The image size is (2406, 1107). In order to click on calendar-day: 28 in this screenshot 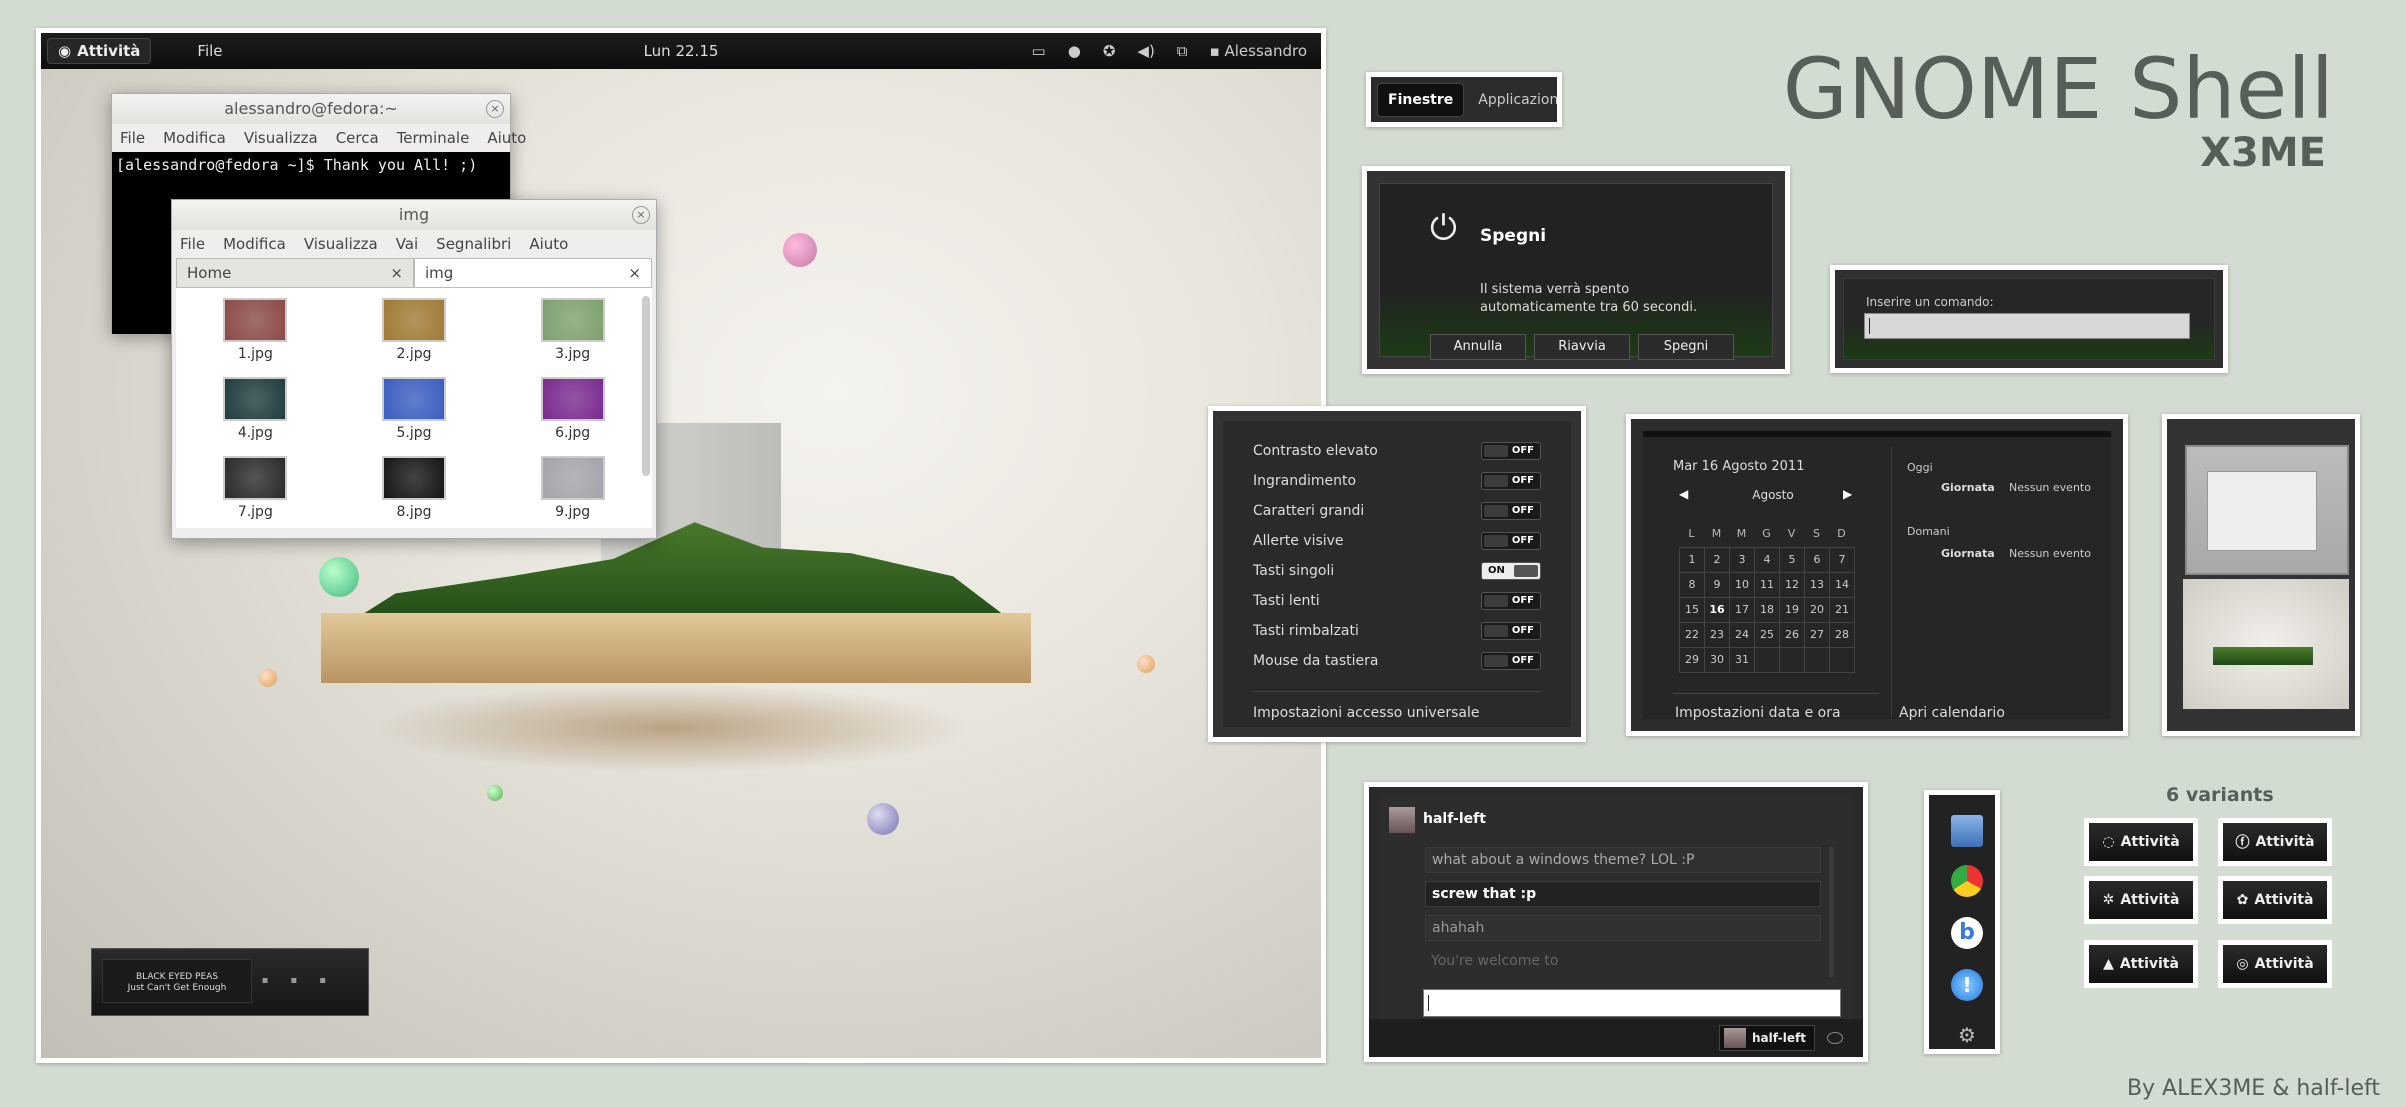, I will do `click(1842, 635)`.